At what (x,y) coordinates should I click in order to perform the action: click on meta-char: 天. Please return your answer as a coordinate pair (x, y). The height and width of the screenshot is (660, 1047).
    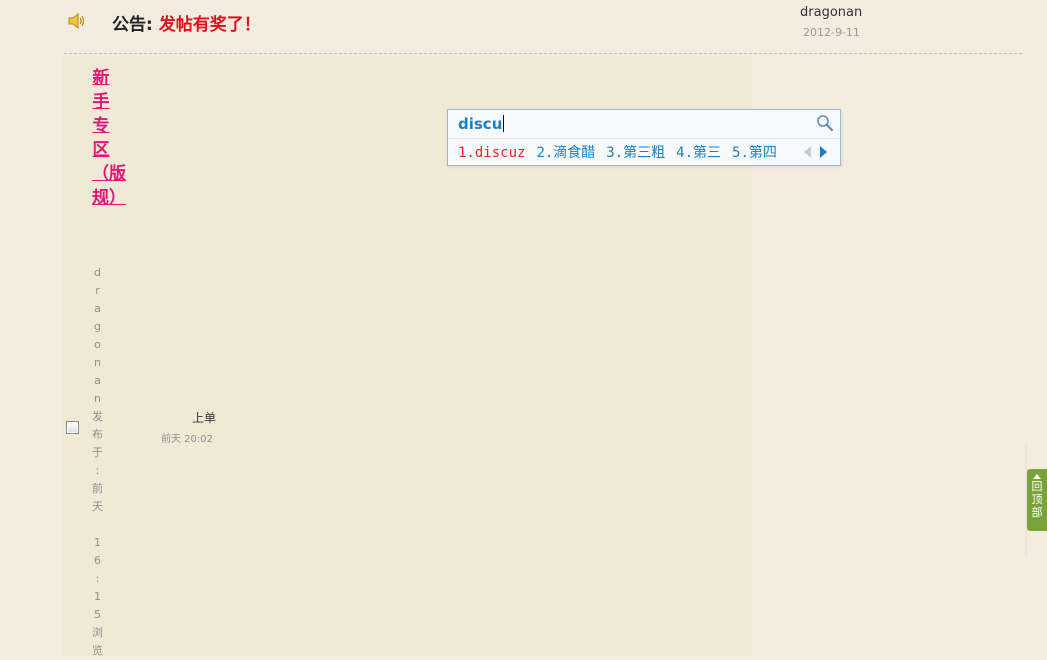
    Looking at the image, I should click on (98, 506).